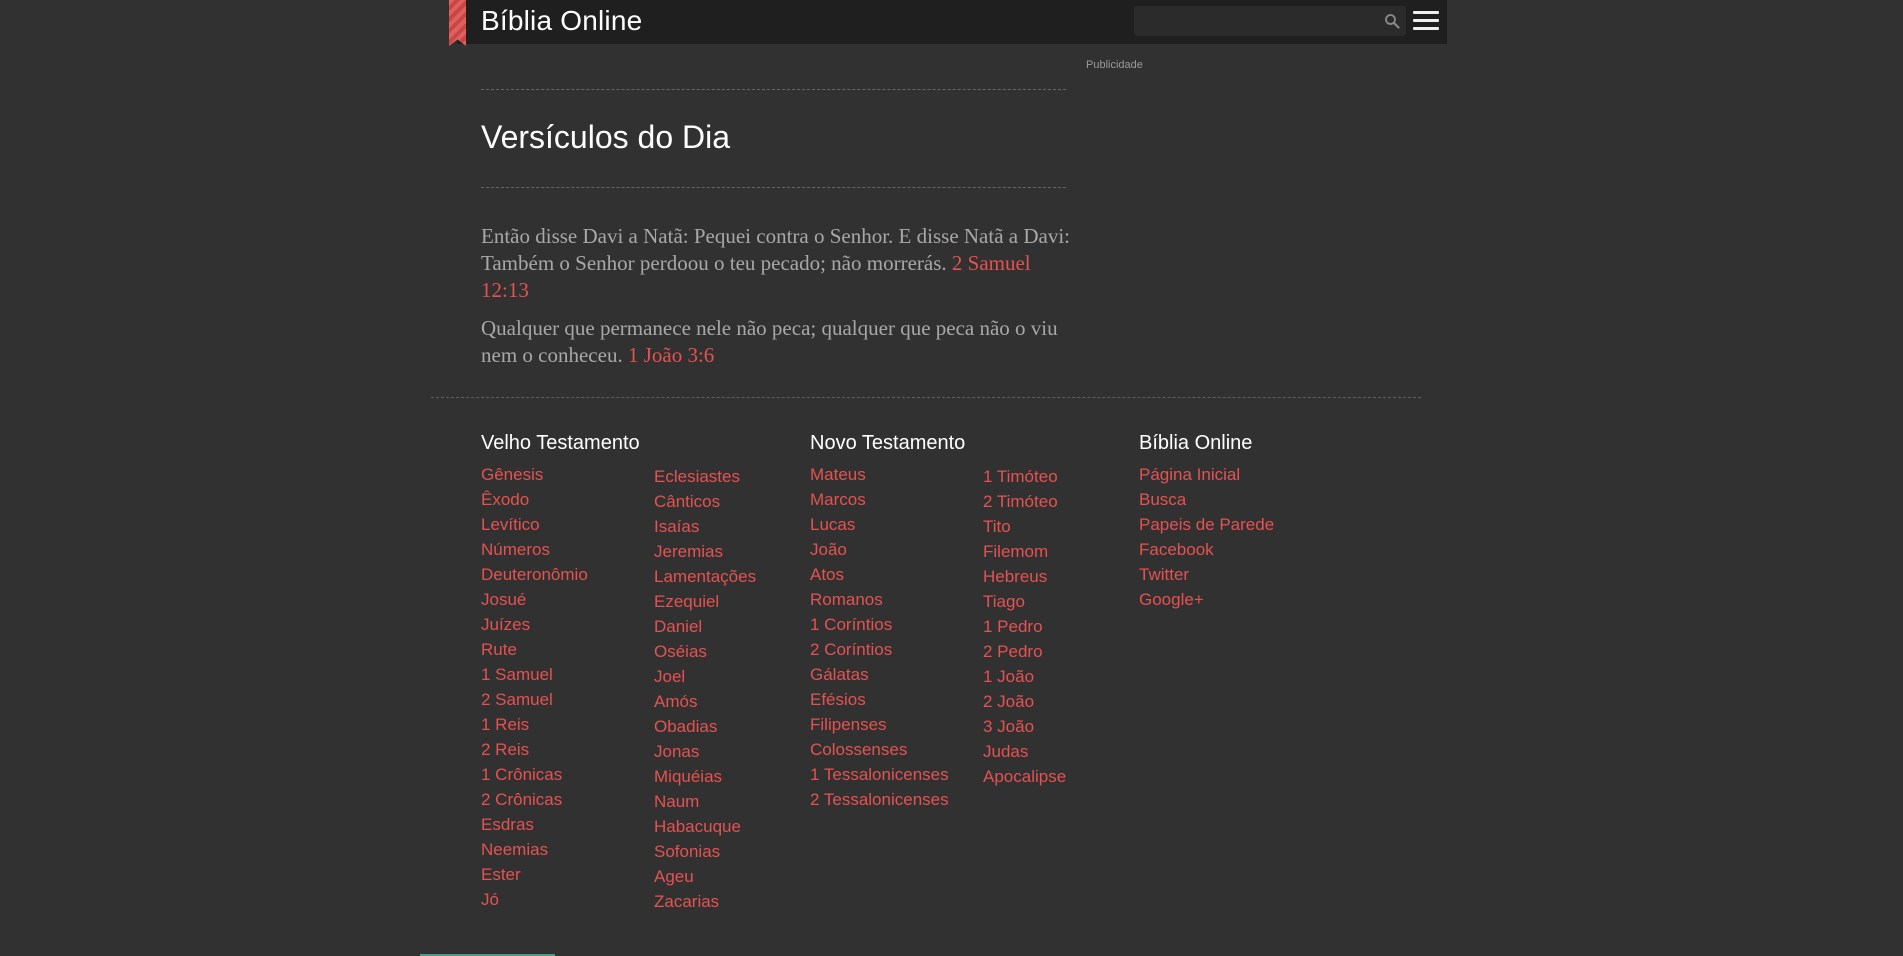 This screenshot has width=1903, height=956. Describe the element at coordinates (1020, 501) in the screenshot. I see `book-link: 2 Timóteo` at that location.